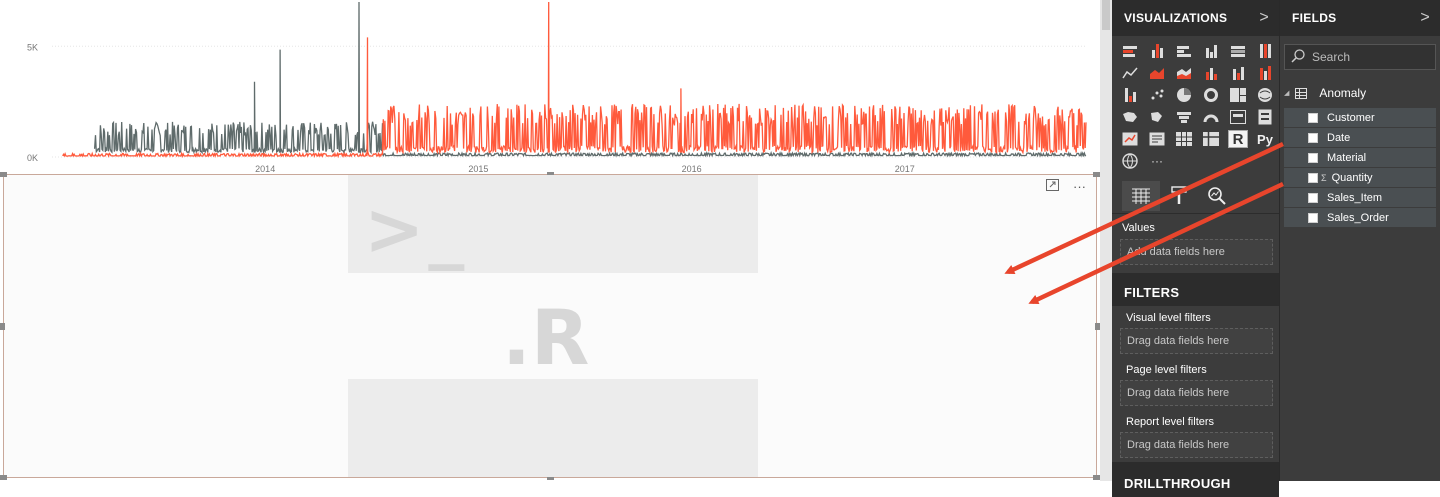 The image size is (1440, 497). Describe the element at coordinates (553, 428) in the screenshot. I see `placeholder-block-bottom` at that location.